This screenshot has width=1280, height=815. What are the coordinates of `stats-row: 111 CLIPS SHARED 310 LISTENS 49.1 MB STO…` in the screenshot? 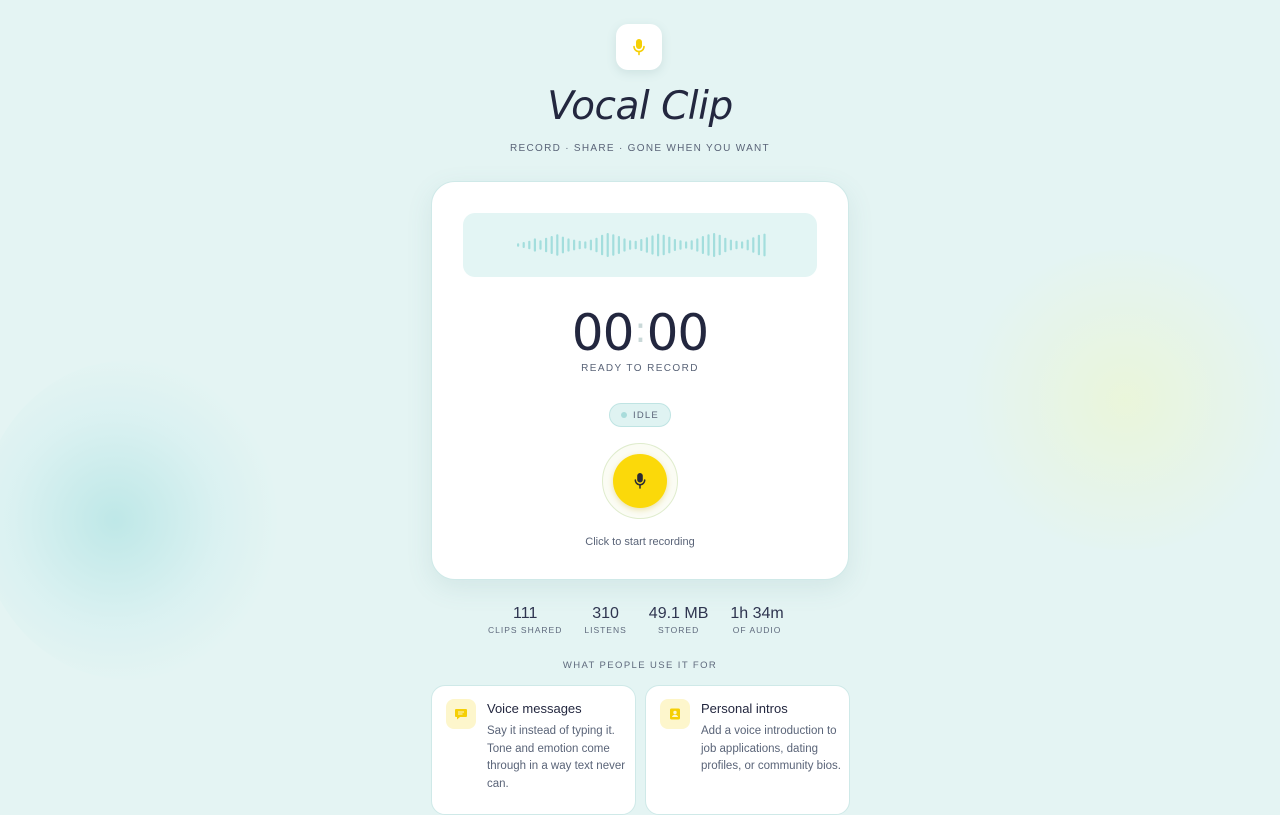 It's located at (636, 619).